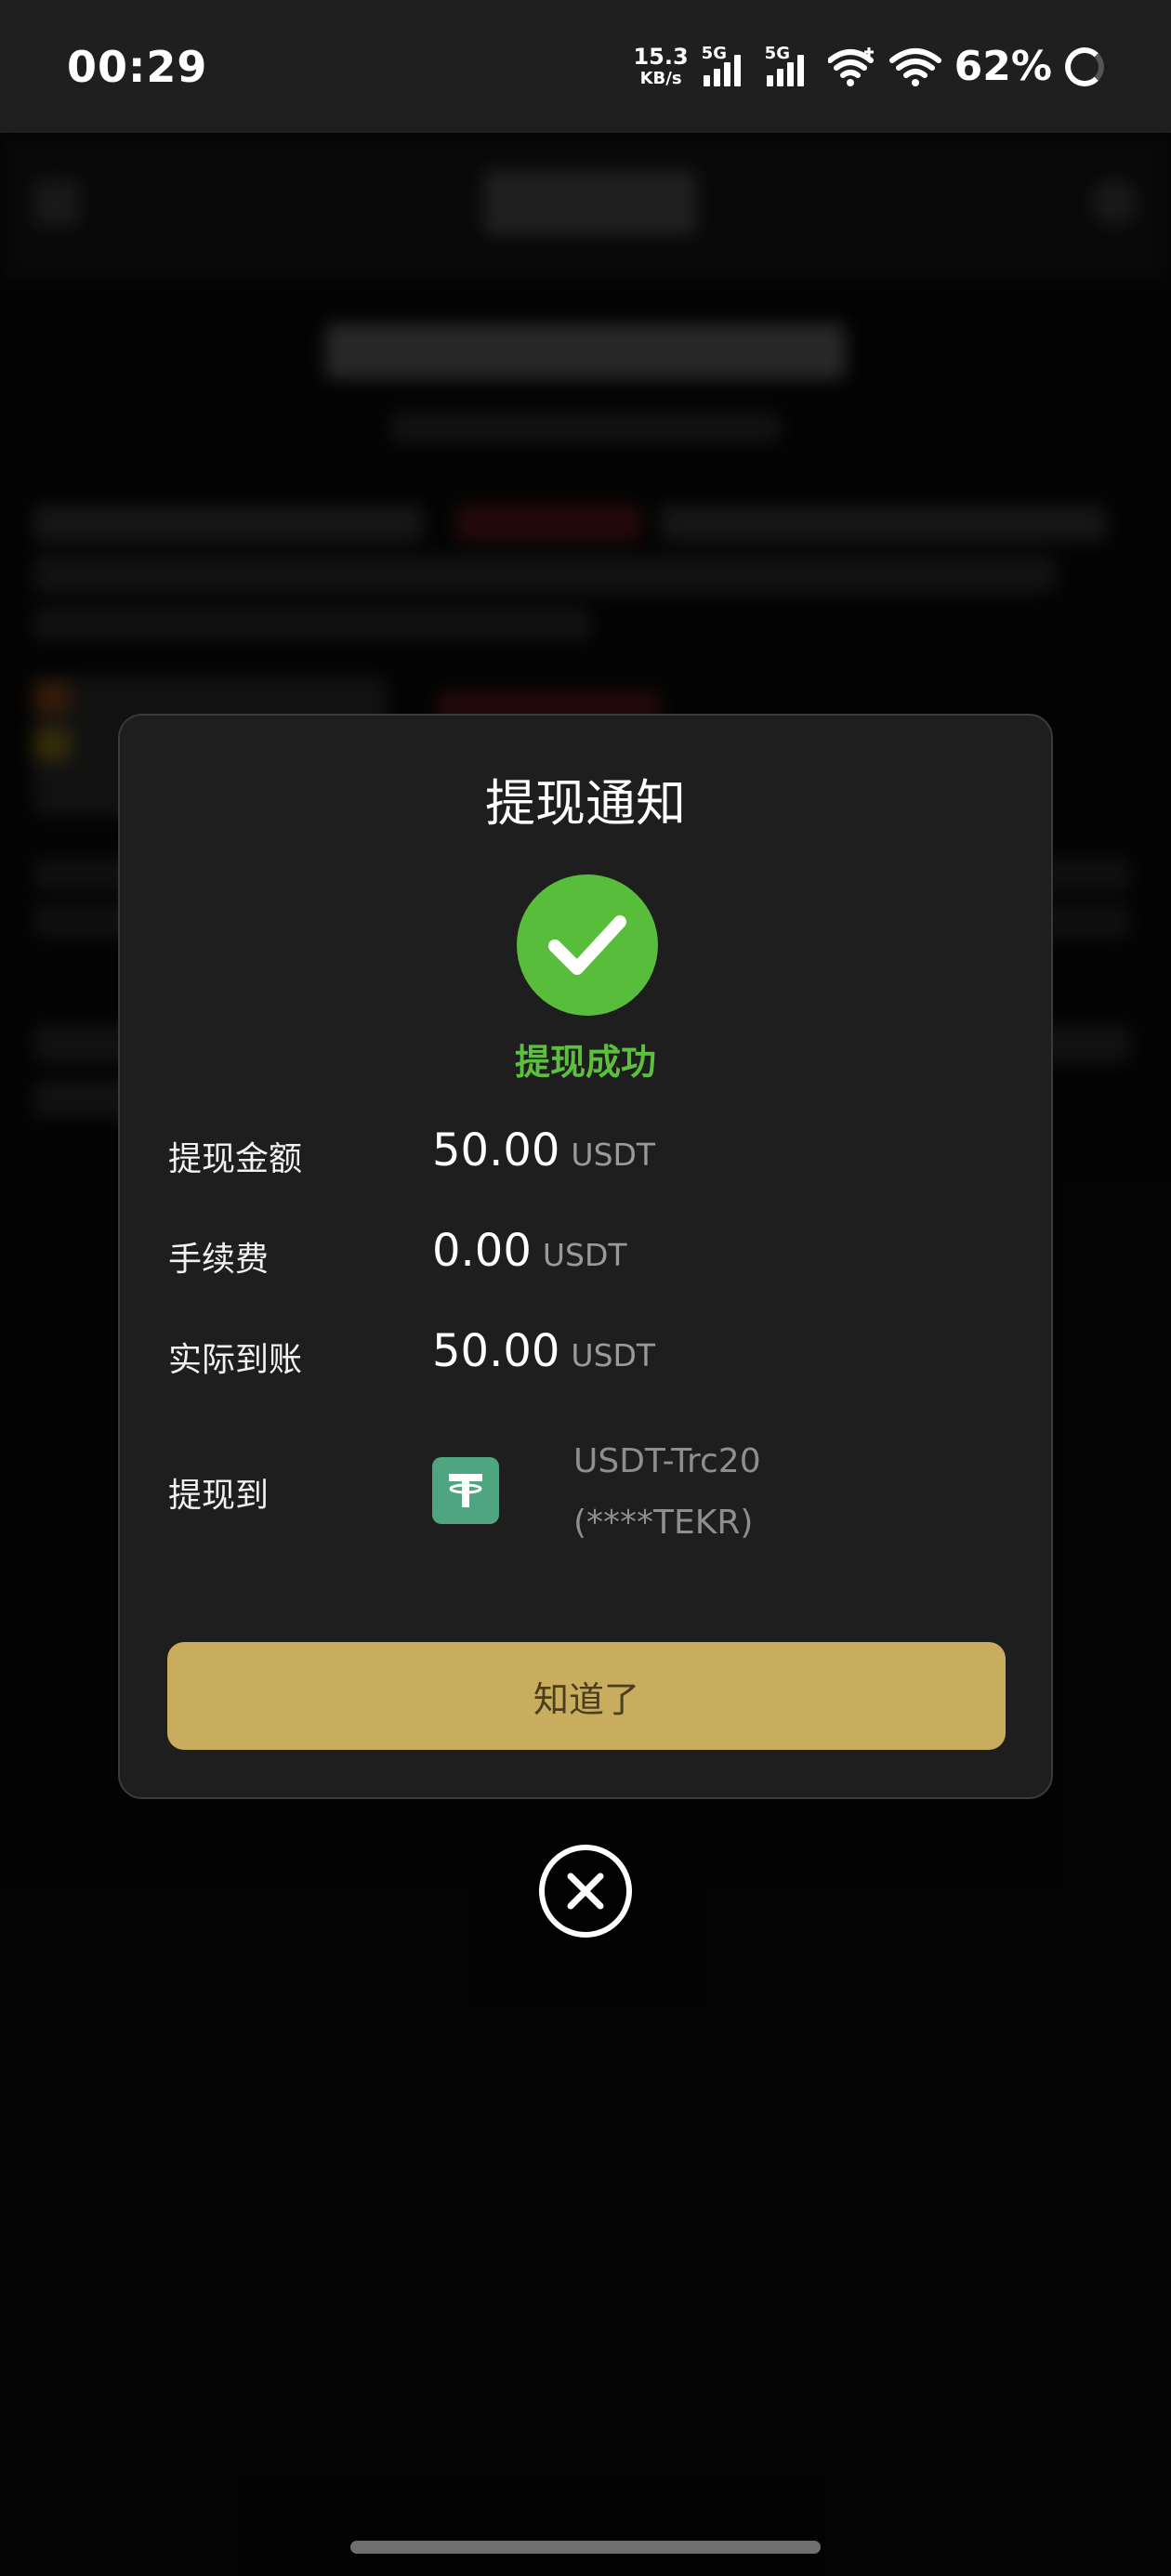 This screenshot has height=2576, width=1171. What do you see at coordinates (915, 67) in the screenshot?
I see `wifi-icon` at bounding box center [915, 67].